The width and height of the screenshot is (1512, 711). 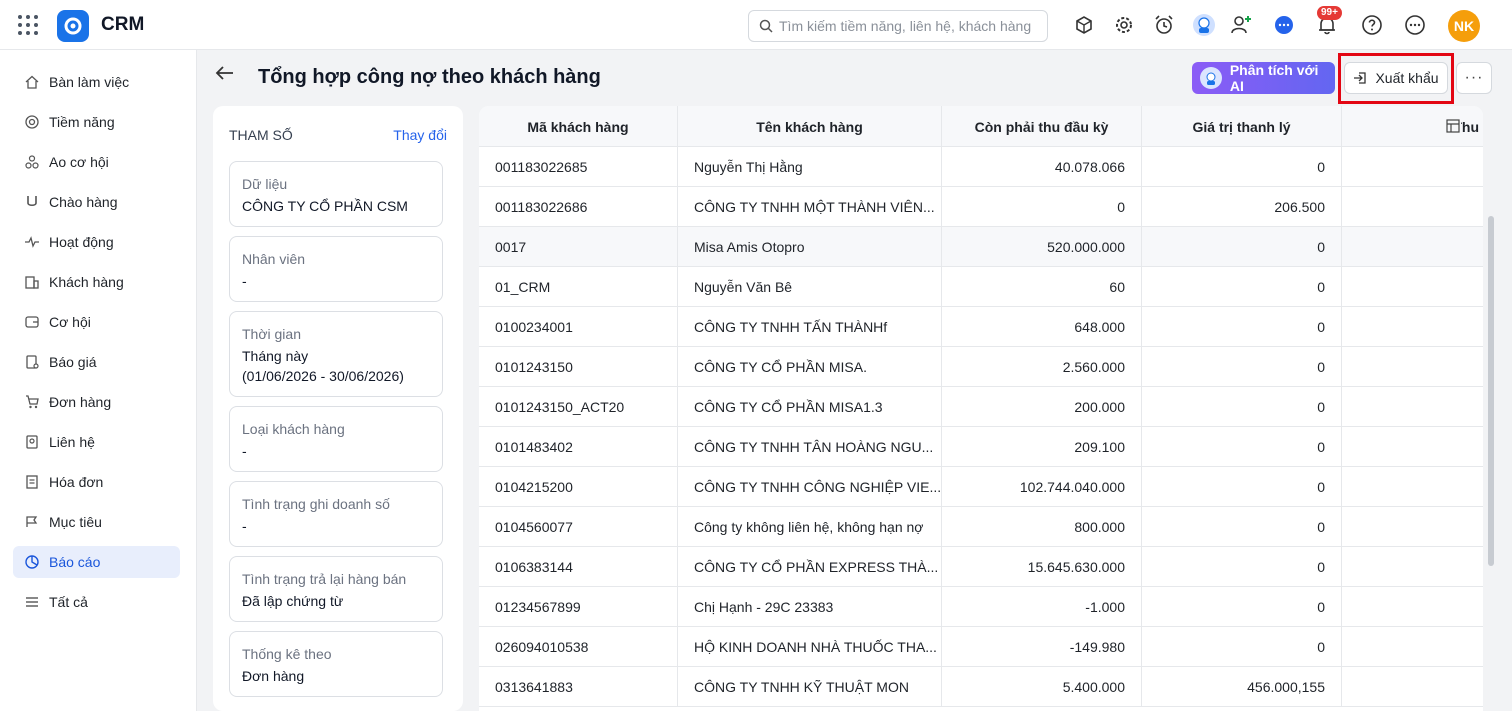 I want to click on analyze-with-ai-button: Phân tích với AI, so click(x=1263, y=78).